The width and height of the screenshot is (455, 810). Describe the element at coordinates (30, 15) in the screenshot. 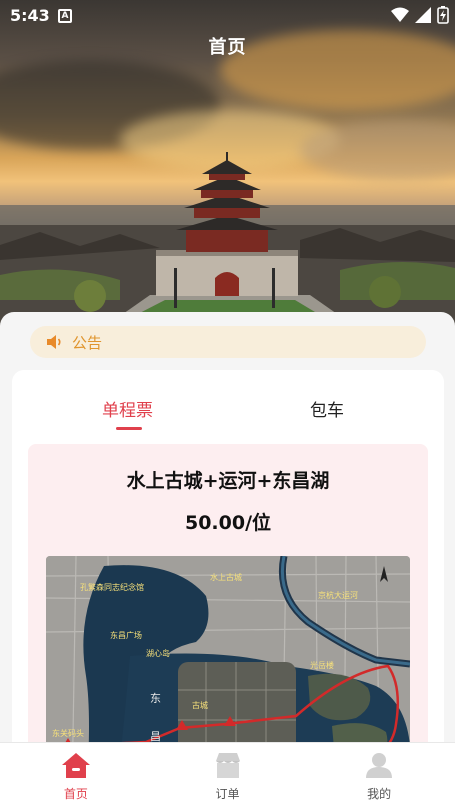

I see `status-time: 5:43` at that location.